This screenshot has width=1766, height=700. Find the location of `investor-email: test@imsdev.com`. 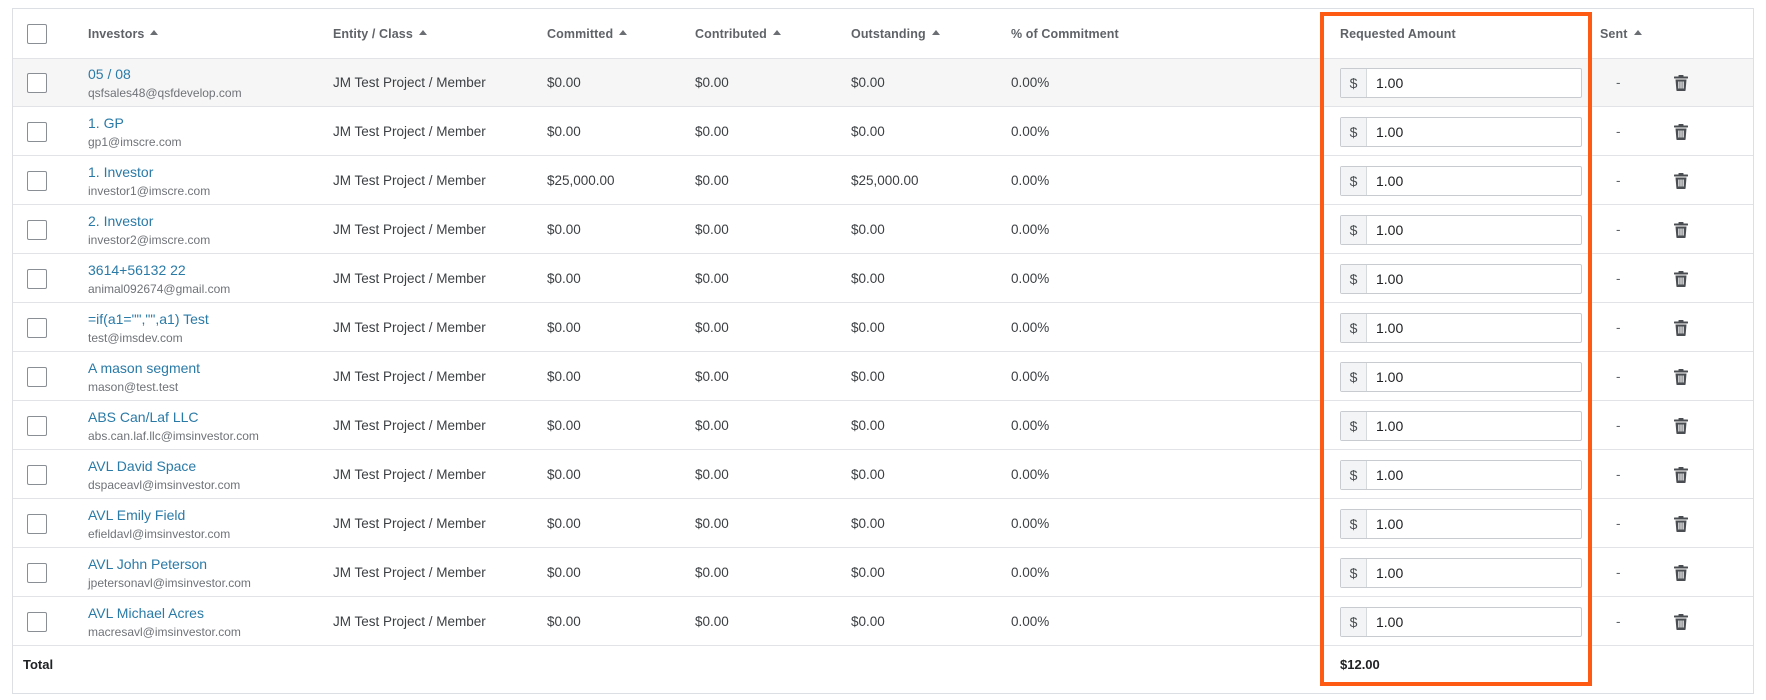

investor-email: test@imsdev.com is located at coordinates (135, 337).